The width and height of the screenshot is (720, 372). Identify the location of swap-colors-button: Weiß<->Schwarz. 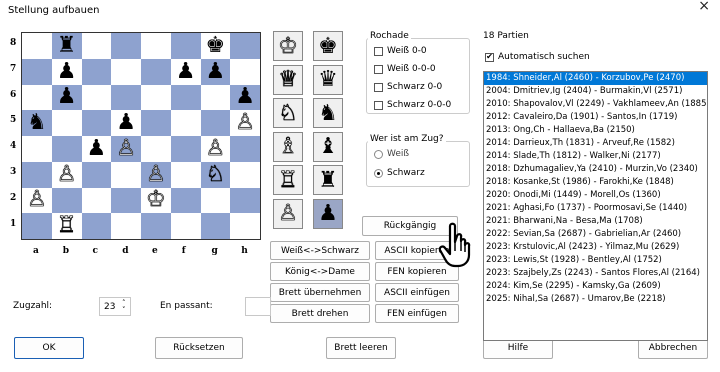
(320, 250).